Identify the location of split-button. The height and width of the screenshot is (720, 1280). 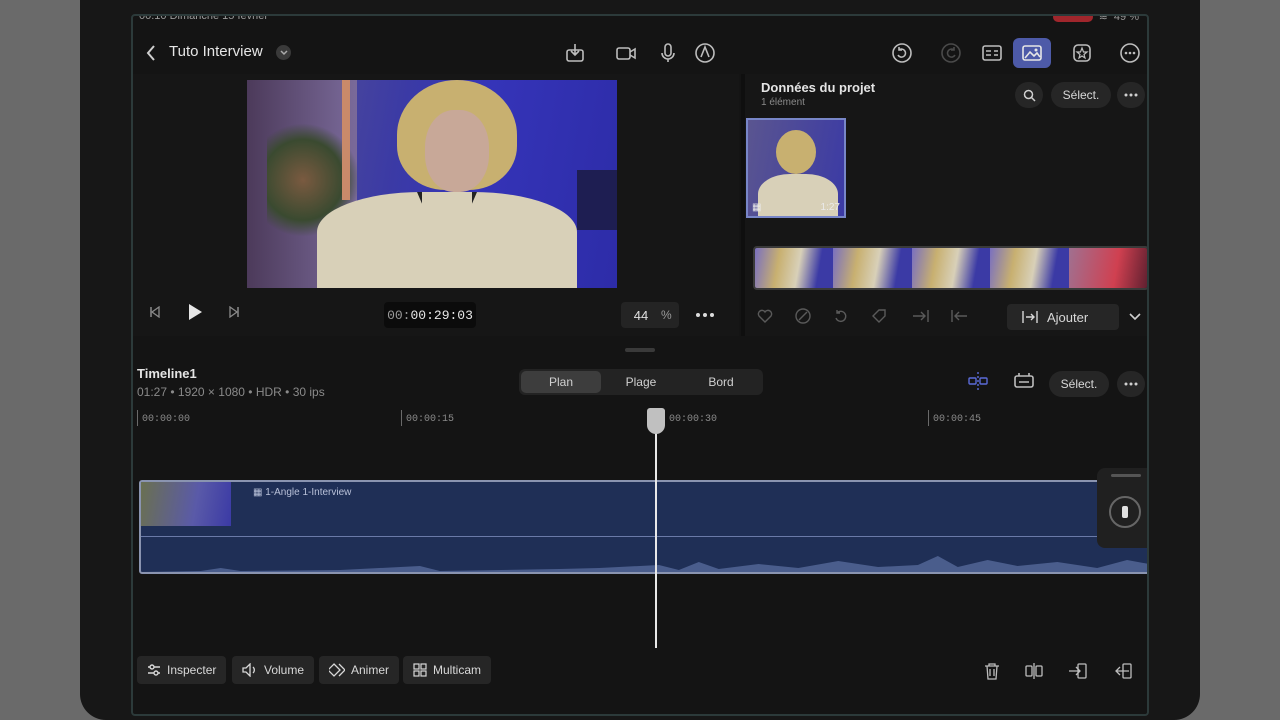
(1034, 671).